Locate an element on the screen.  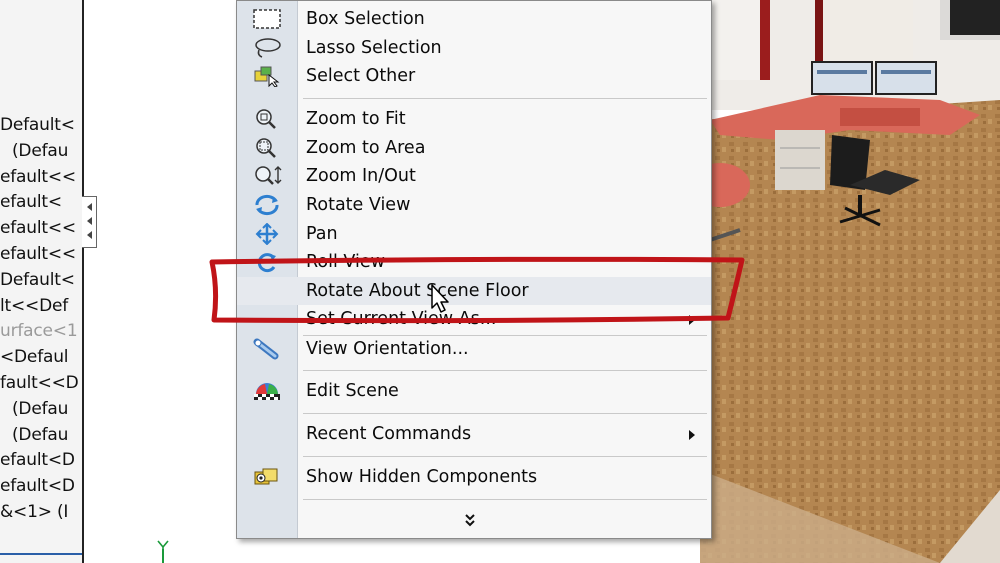
menu-item-select-other: Select Other is located at coordinates (474, 76).